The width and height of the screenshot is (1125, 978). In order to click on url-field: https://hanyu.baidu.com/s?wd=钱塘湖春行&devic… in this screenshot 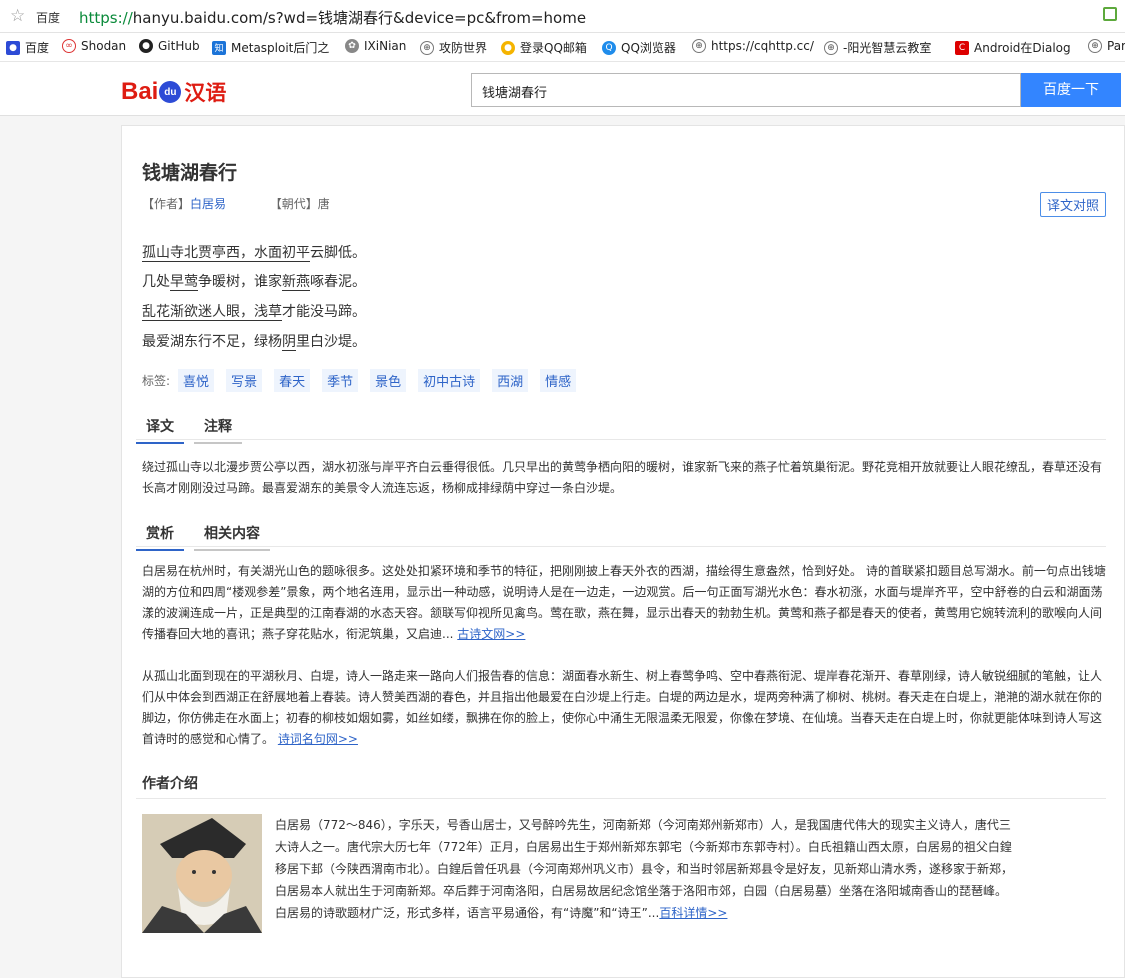, I will do `click(332, 17)`.